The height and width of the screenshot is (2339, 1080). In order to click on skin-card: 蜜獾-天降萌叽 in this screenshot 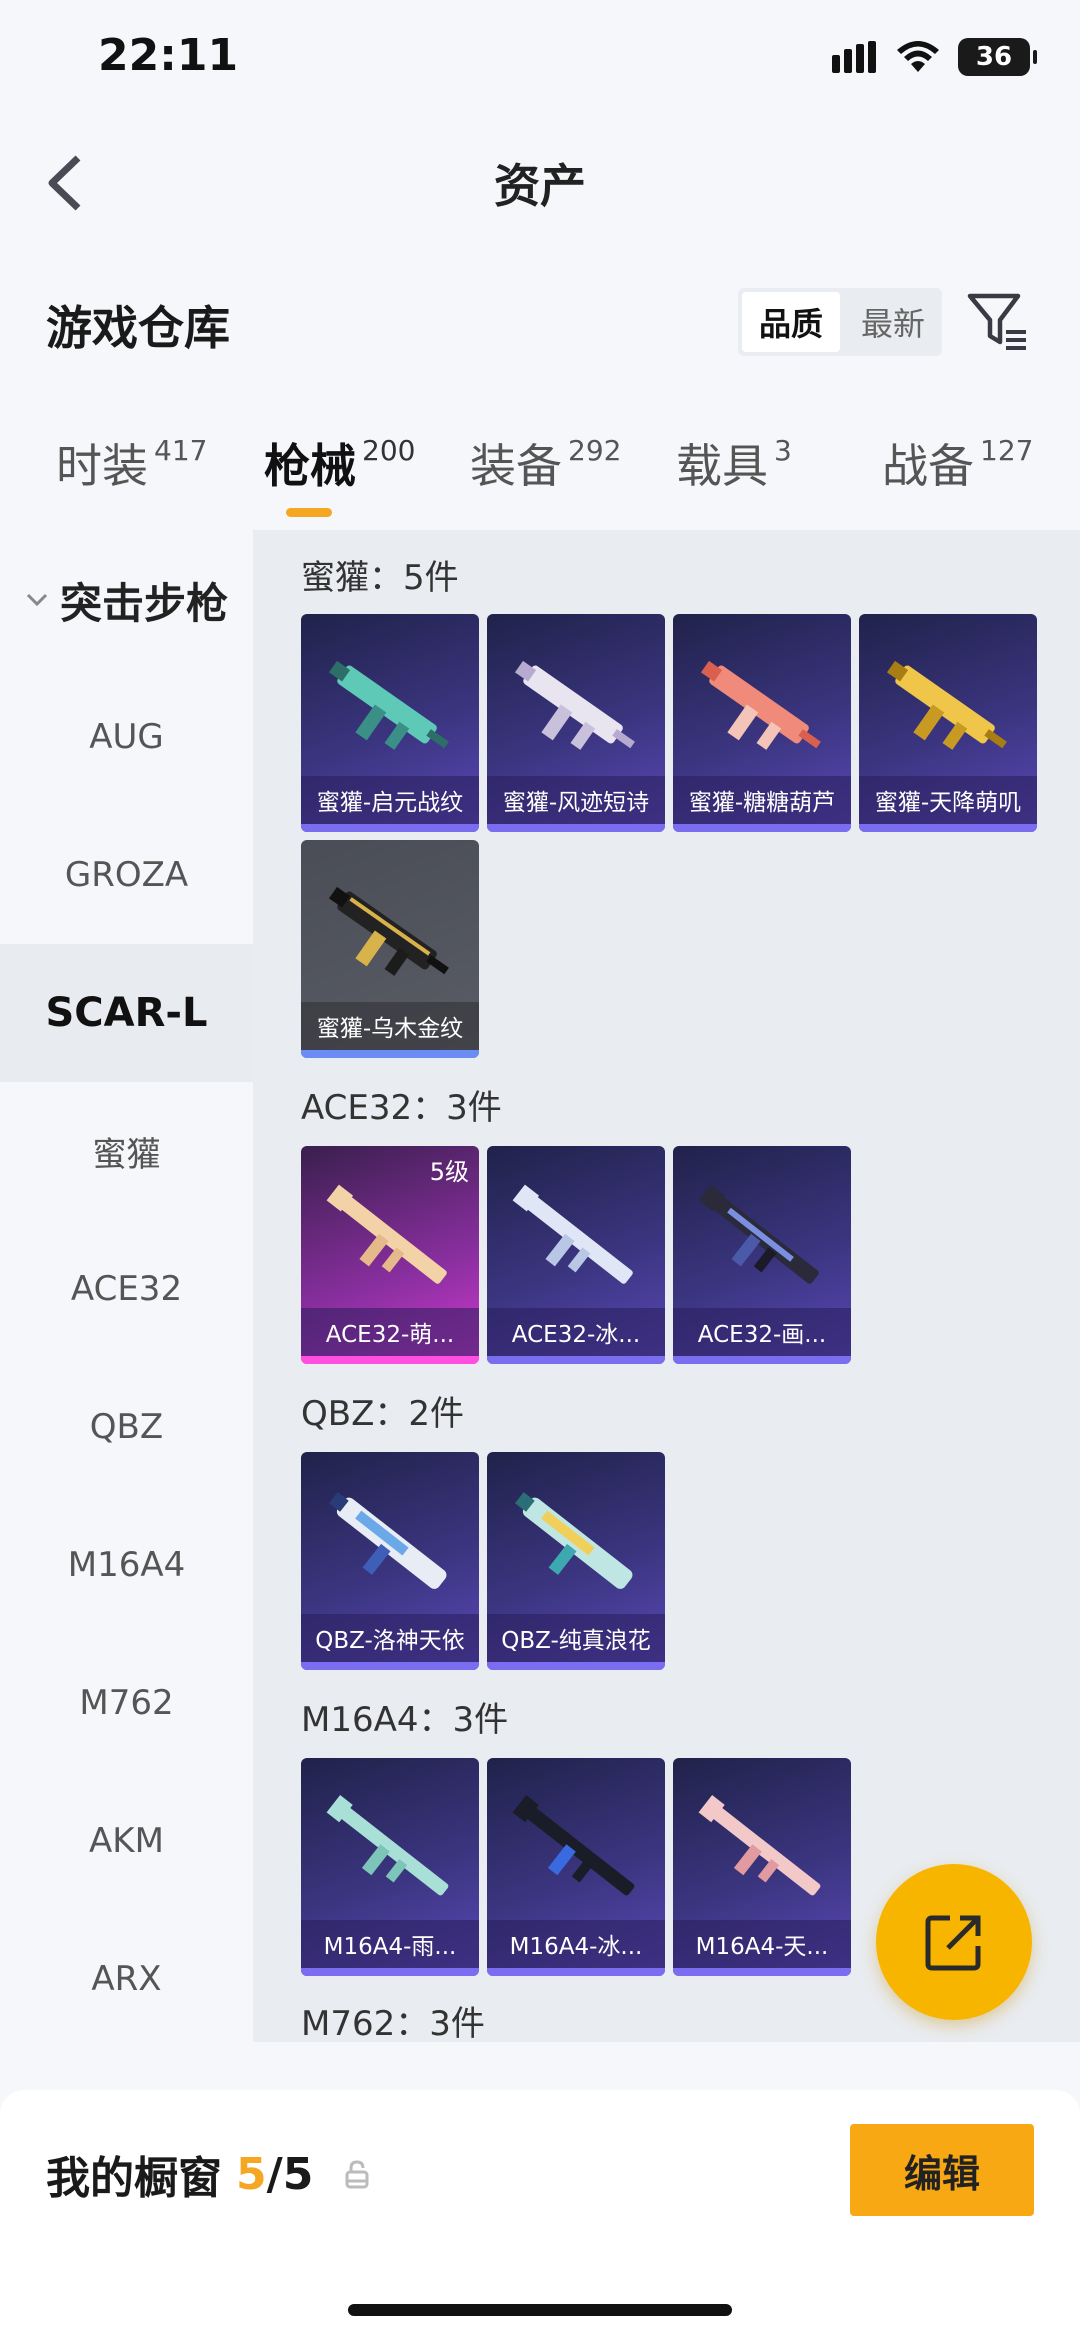, I will do `click(948, 723)`.